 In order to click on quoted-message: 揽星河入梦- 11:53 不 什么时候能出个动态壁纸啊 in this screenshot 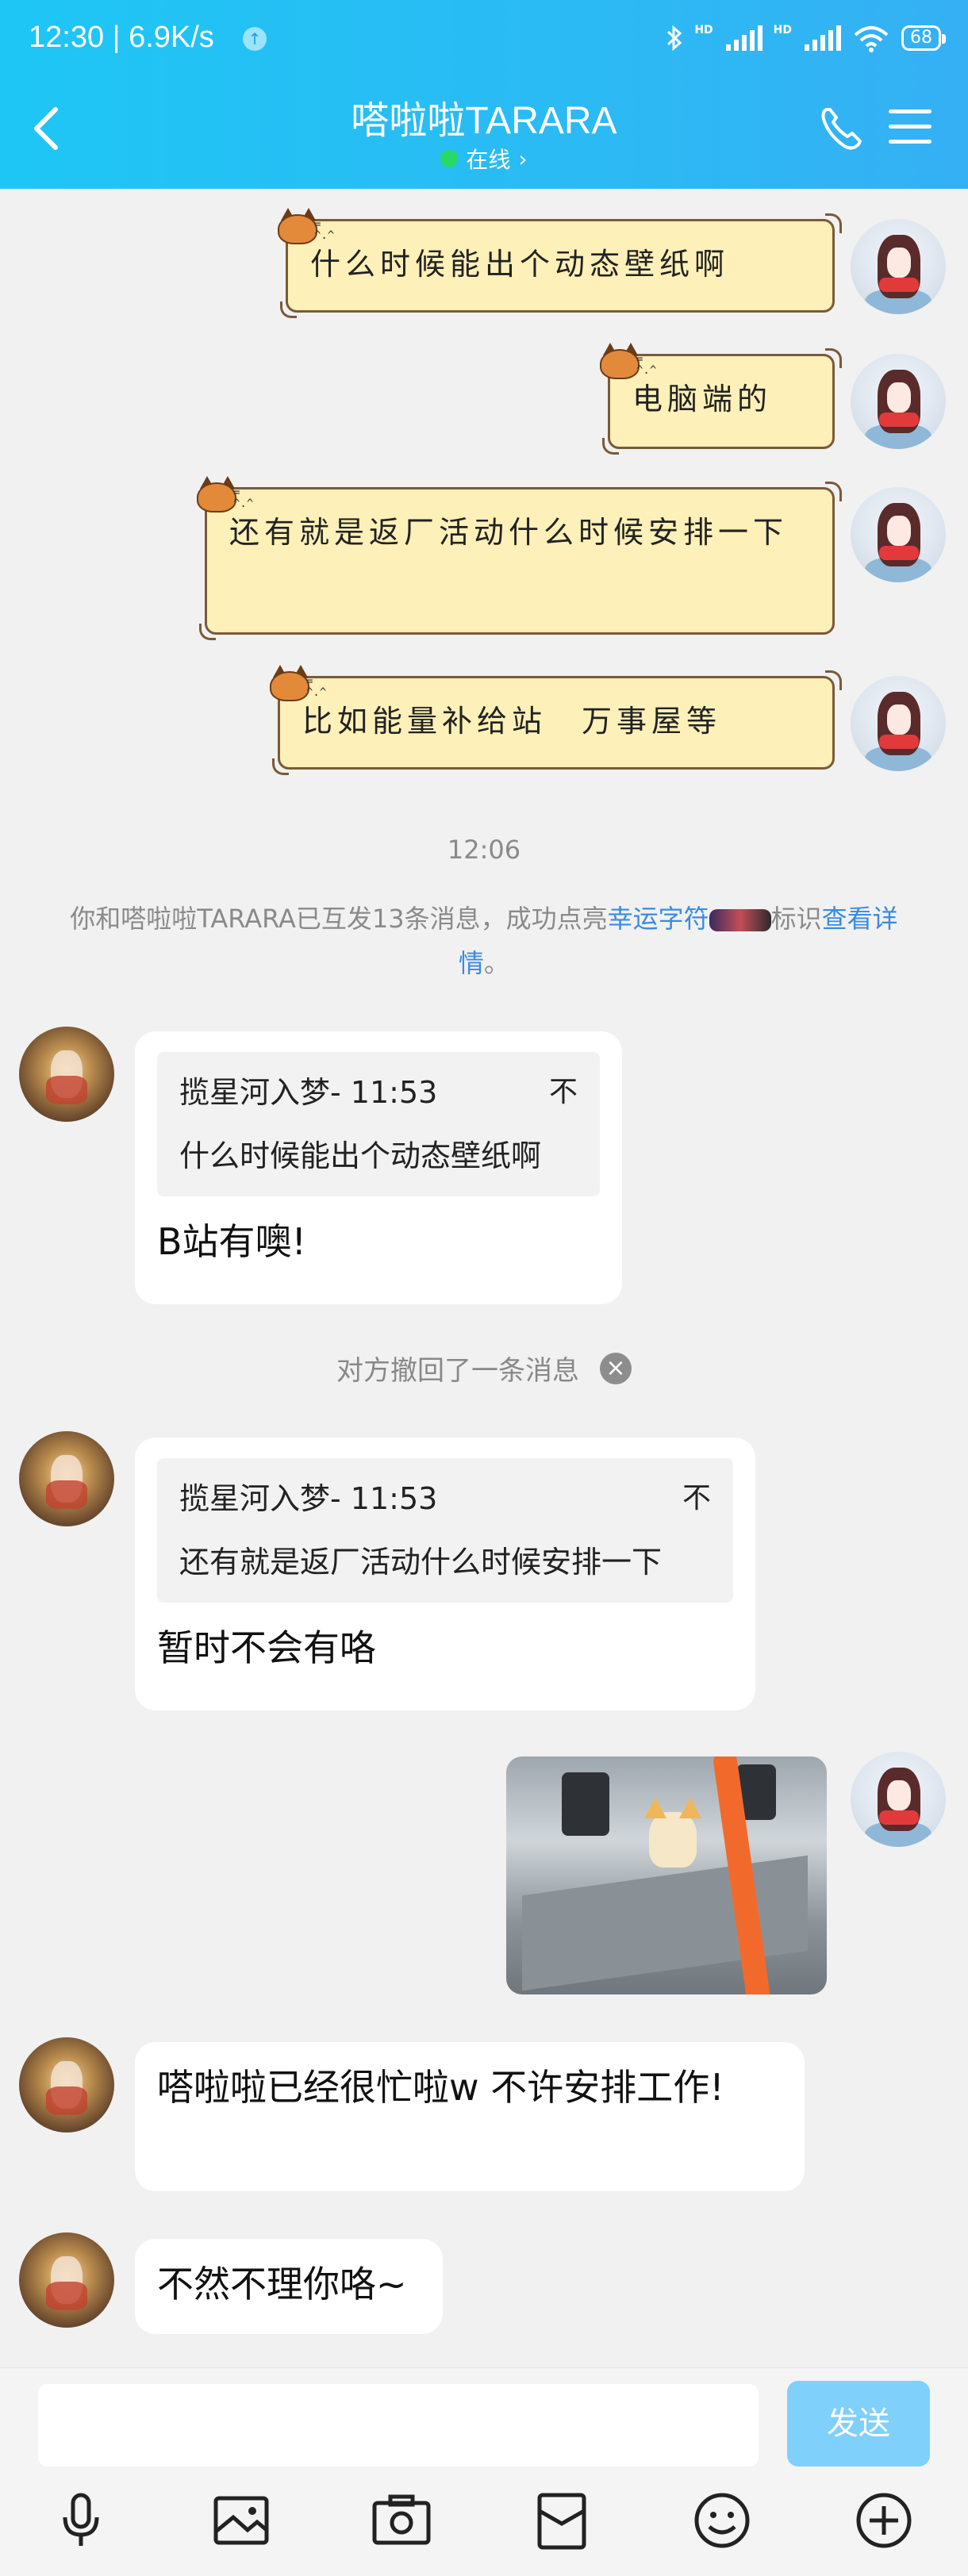, I will do `click(378, 1124)`.